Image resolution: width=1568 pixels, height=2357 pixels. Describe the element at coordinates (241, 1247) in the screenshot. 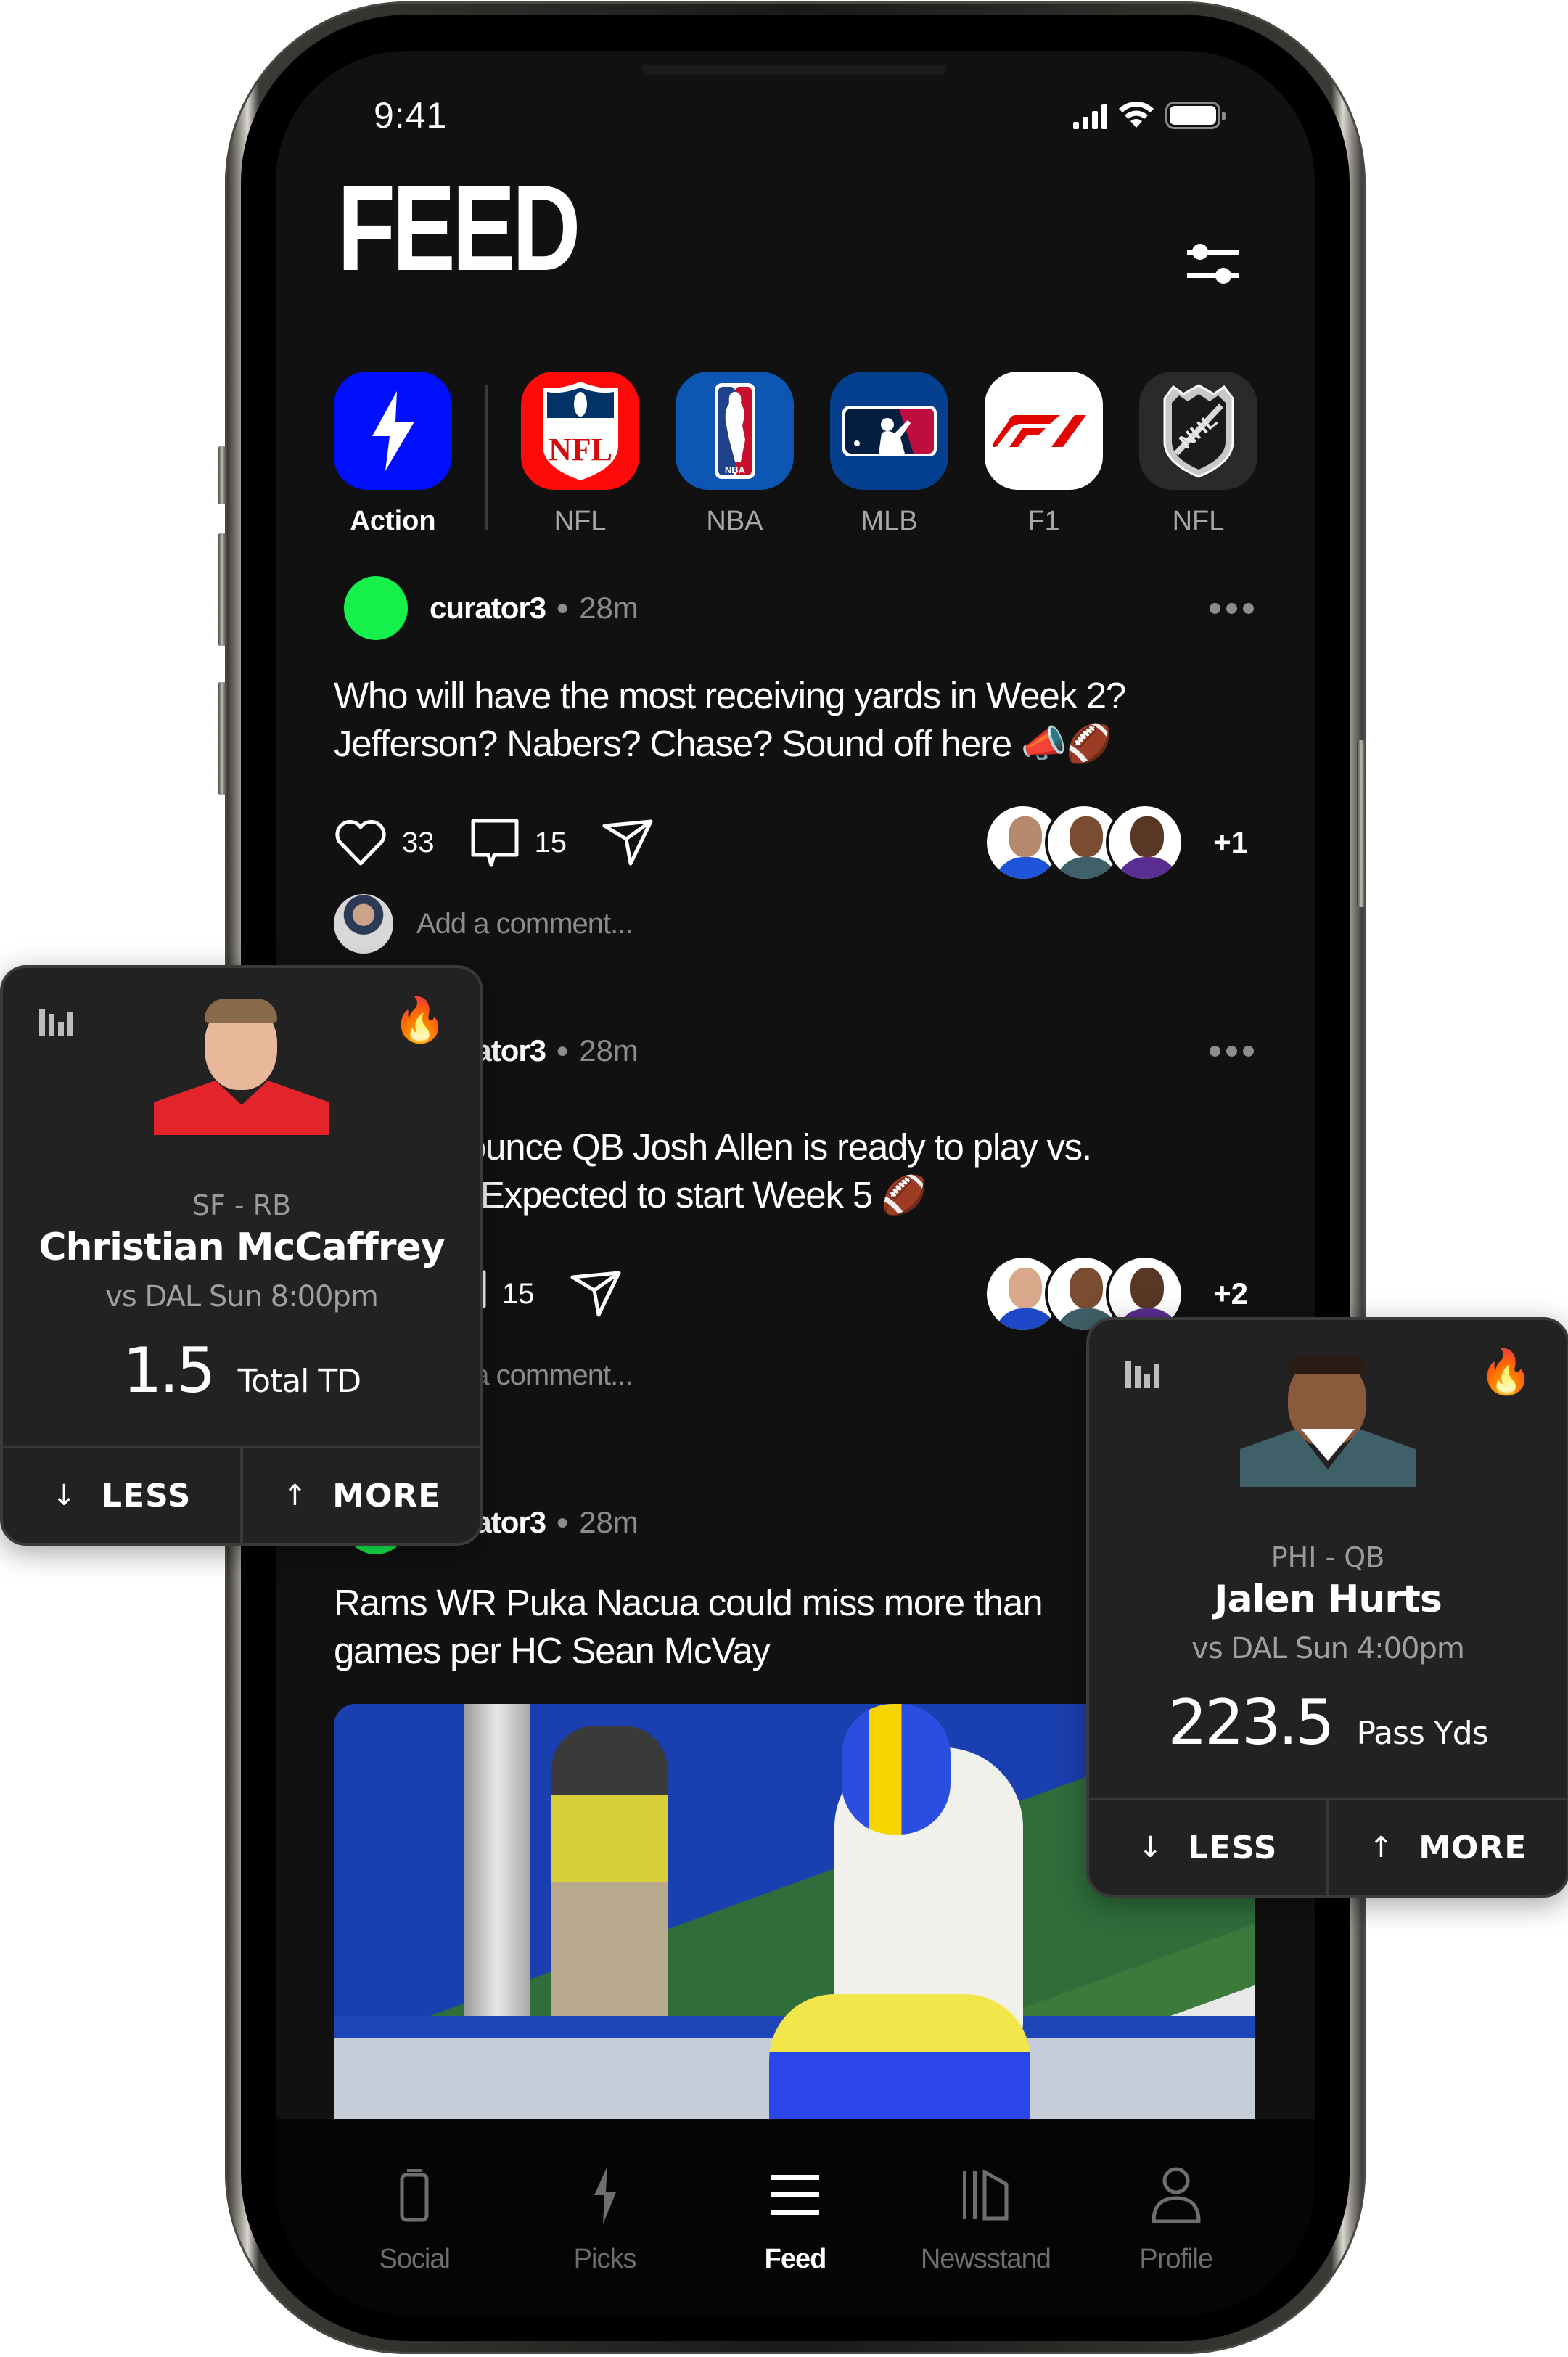

I see `player-name: Christian McCaffrey` at that location.